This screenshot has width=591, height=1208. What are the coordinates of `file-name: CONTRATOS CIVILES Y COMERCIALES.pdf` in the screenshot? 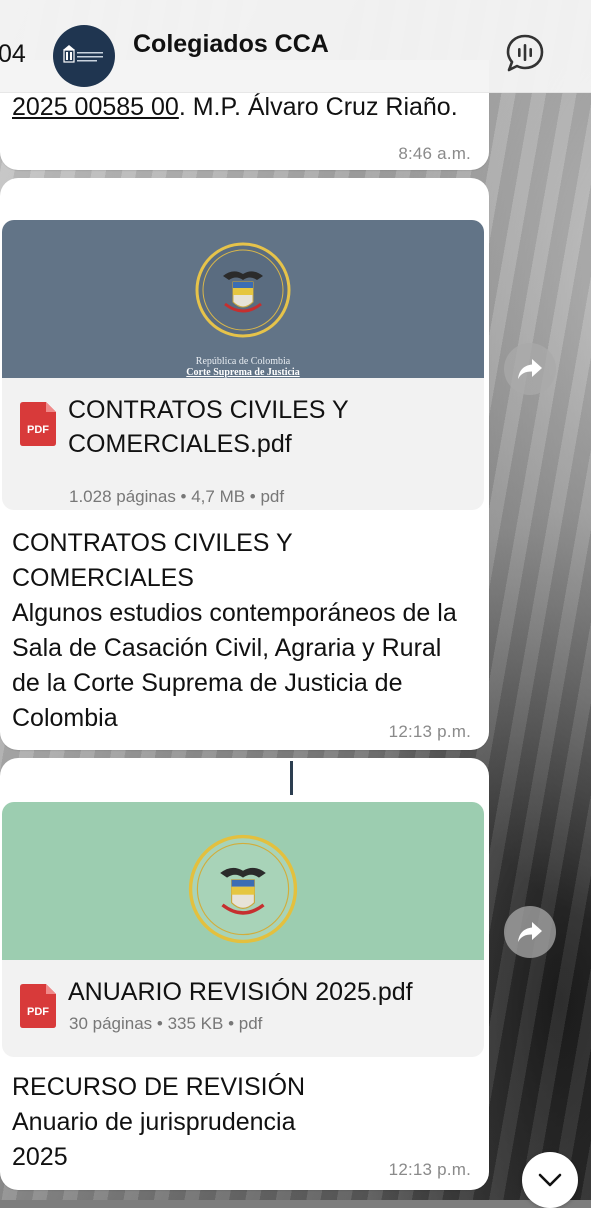 It's located at (208, 427).